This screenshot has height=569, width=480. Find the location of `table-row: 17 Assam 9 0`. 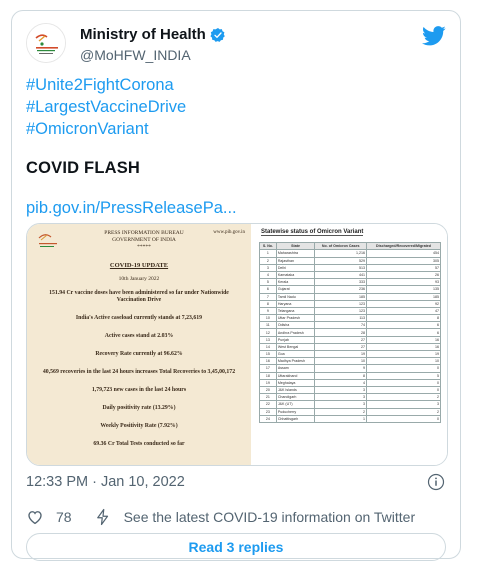

table-row: 17 Assam 9 0 is located at coordinates (350, 368).